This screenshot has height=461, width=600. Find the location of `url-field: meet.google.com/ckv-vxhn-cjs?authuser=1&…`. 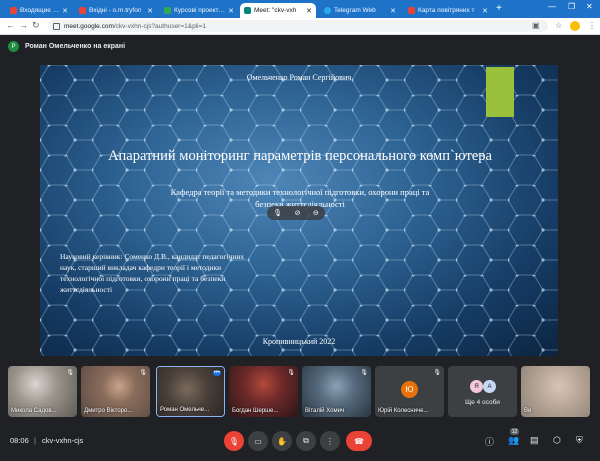

url-field: meet.google.com/ckv-vxhn-cjs?authuser=1&… is located at coordinates (298, 26).